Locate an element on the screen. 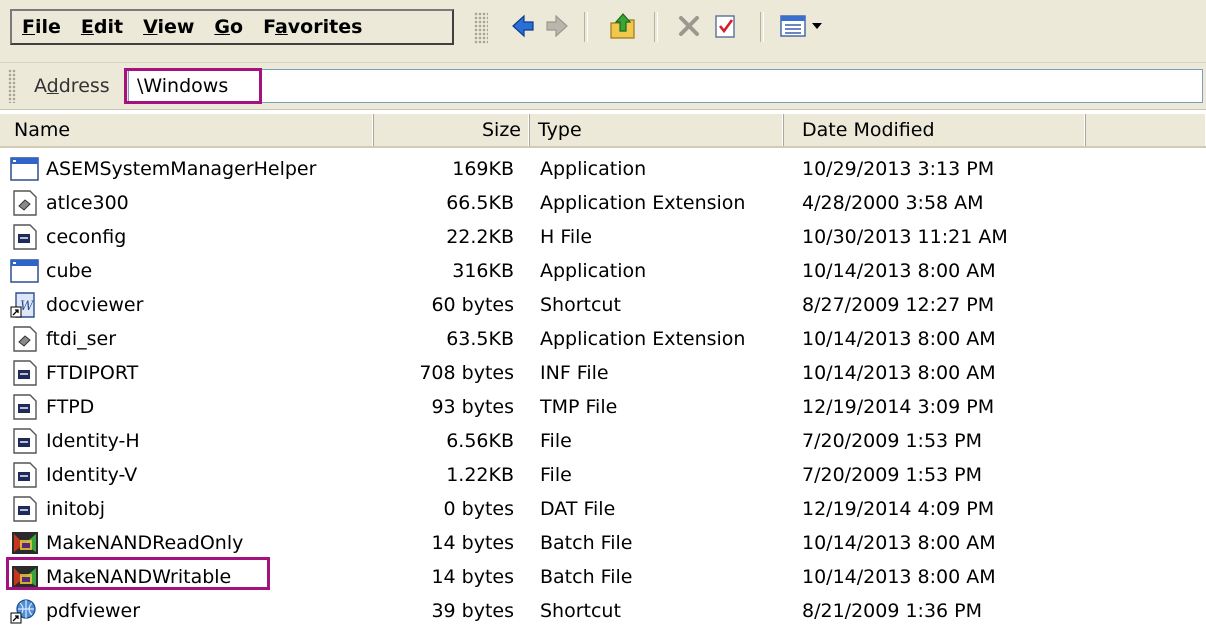  file-size: 66.5KB is located at coordinates (480, 203).